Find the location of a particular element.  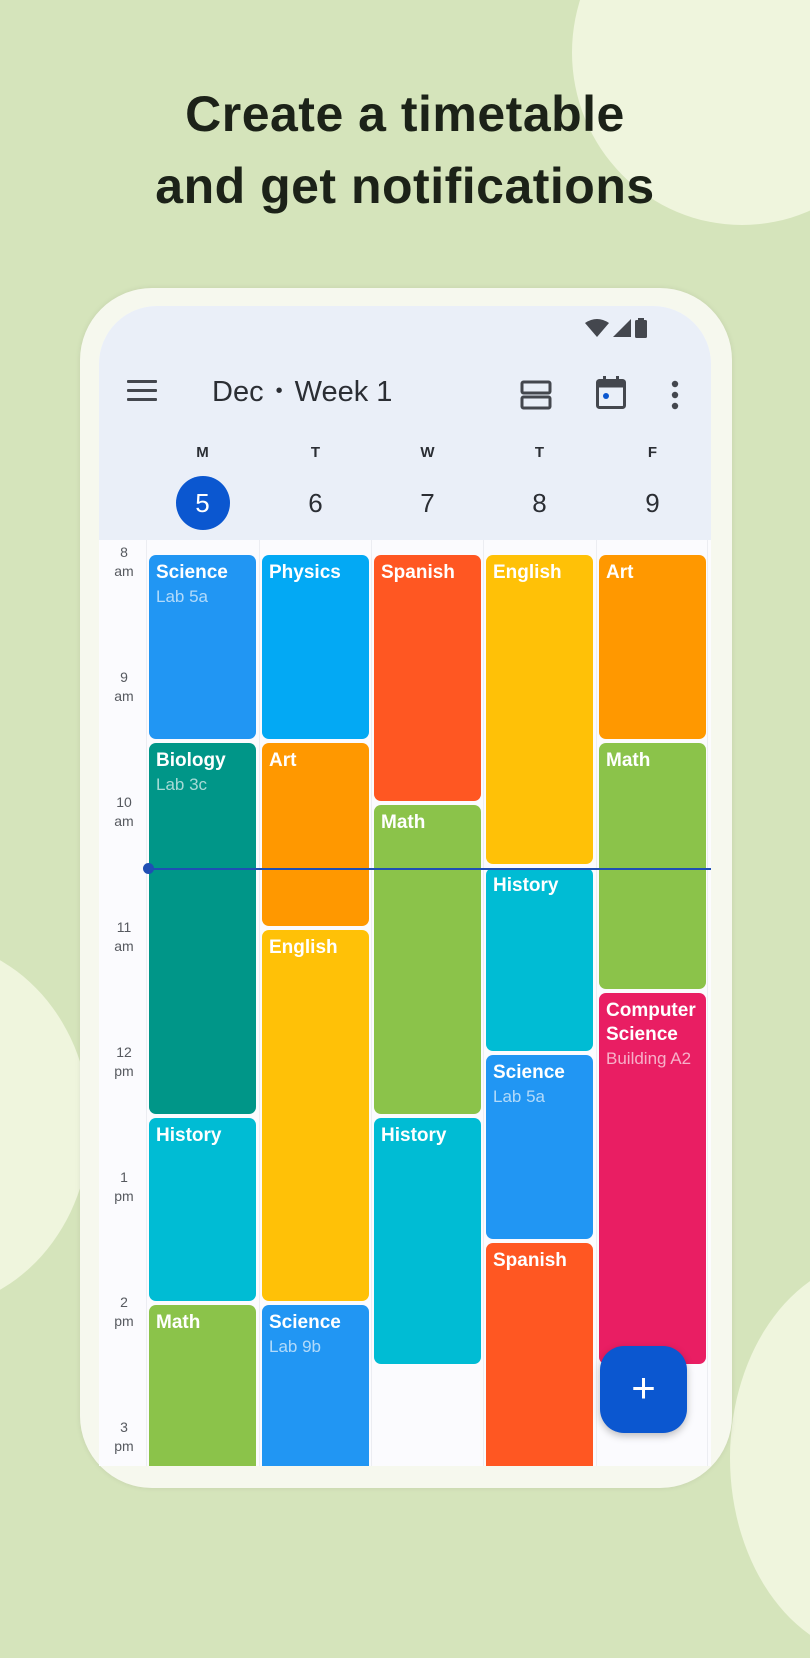

time-label: 12 pm is located at coordinates (124, 1062).